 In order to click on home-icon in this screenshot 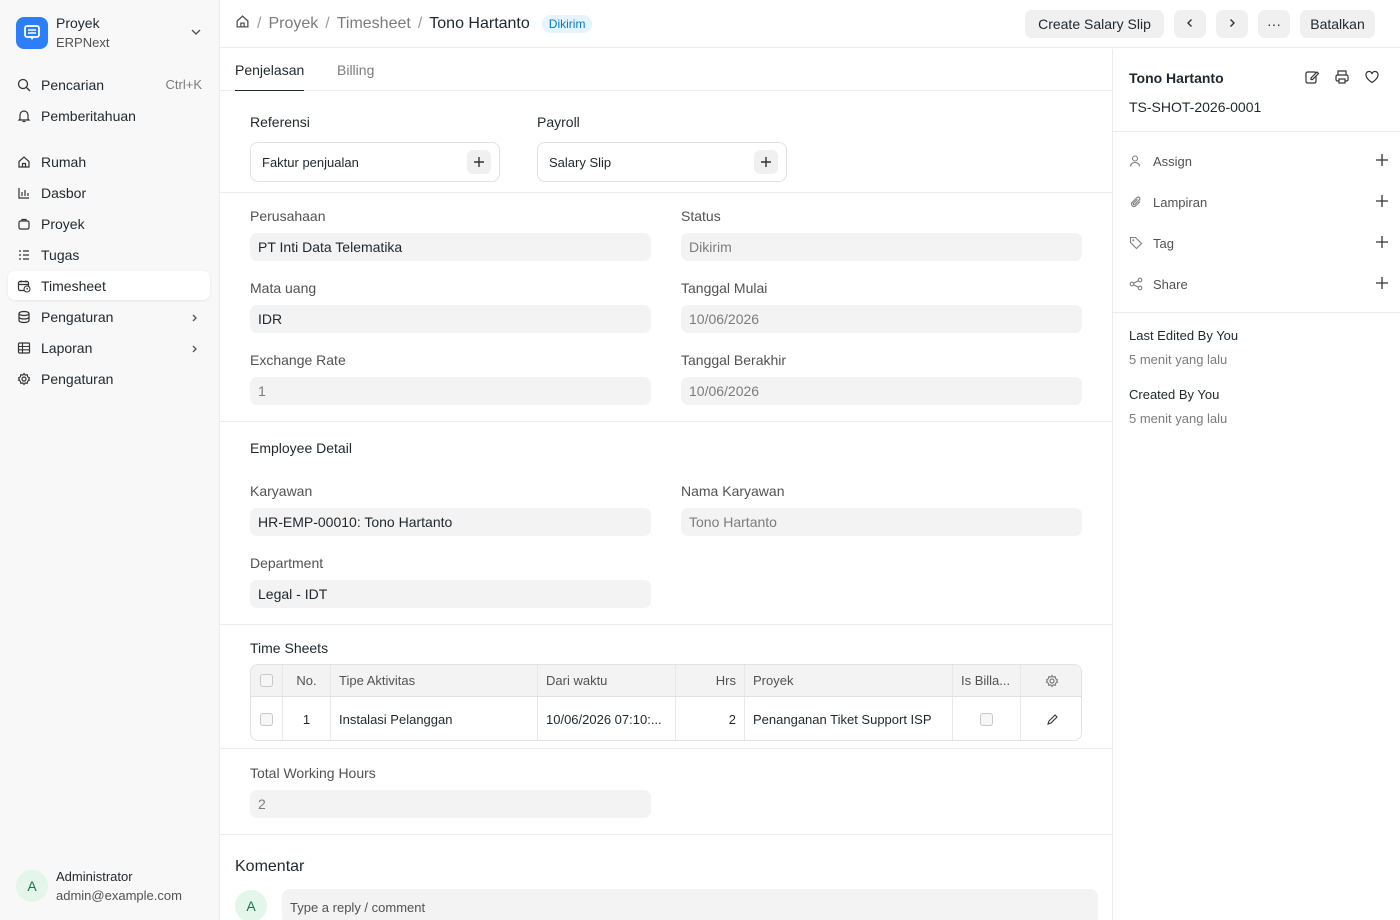, I will do `click(242, 24)`.